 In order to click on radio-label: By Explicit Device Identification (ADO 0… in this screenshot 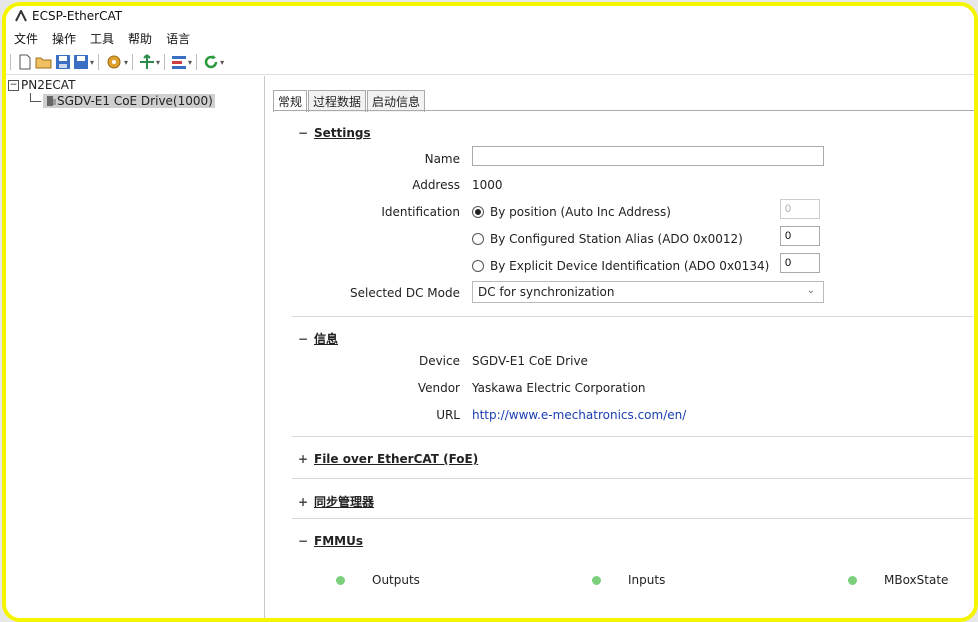, I will do `click(630, 266)`.